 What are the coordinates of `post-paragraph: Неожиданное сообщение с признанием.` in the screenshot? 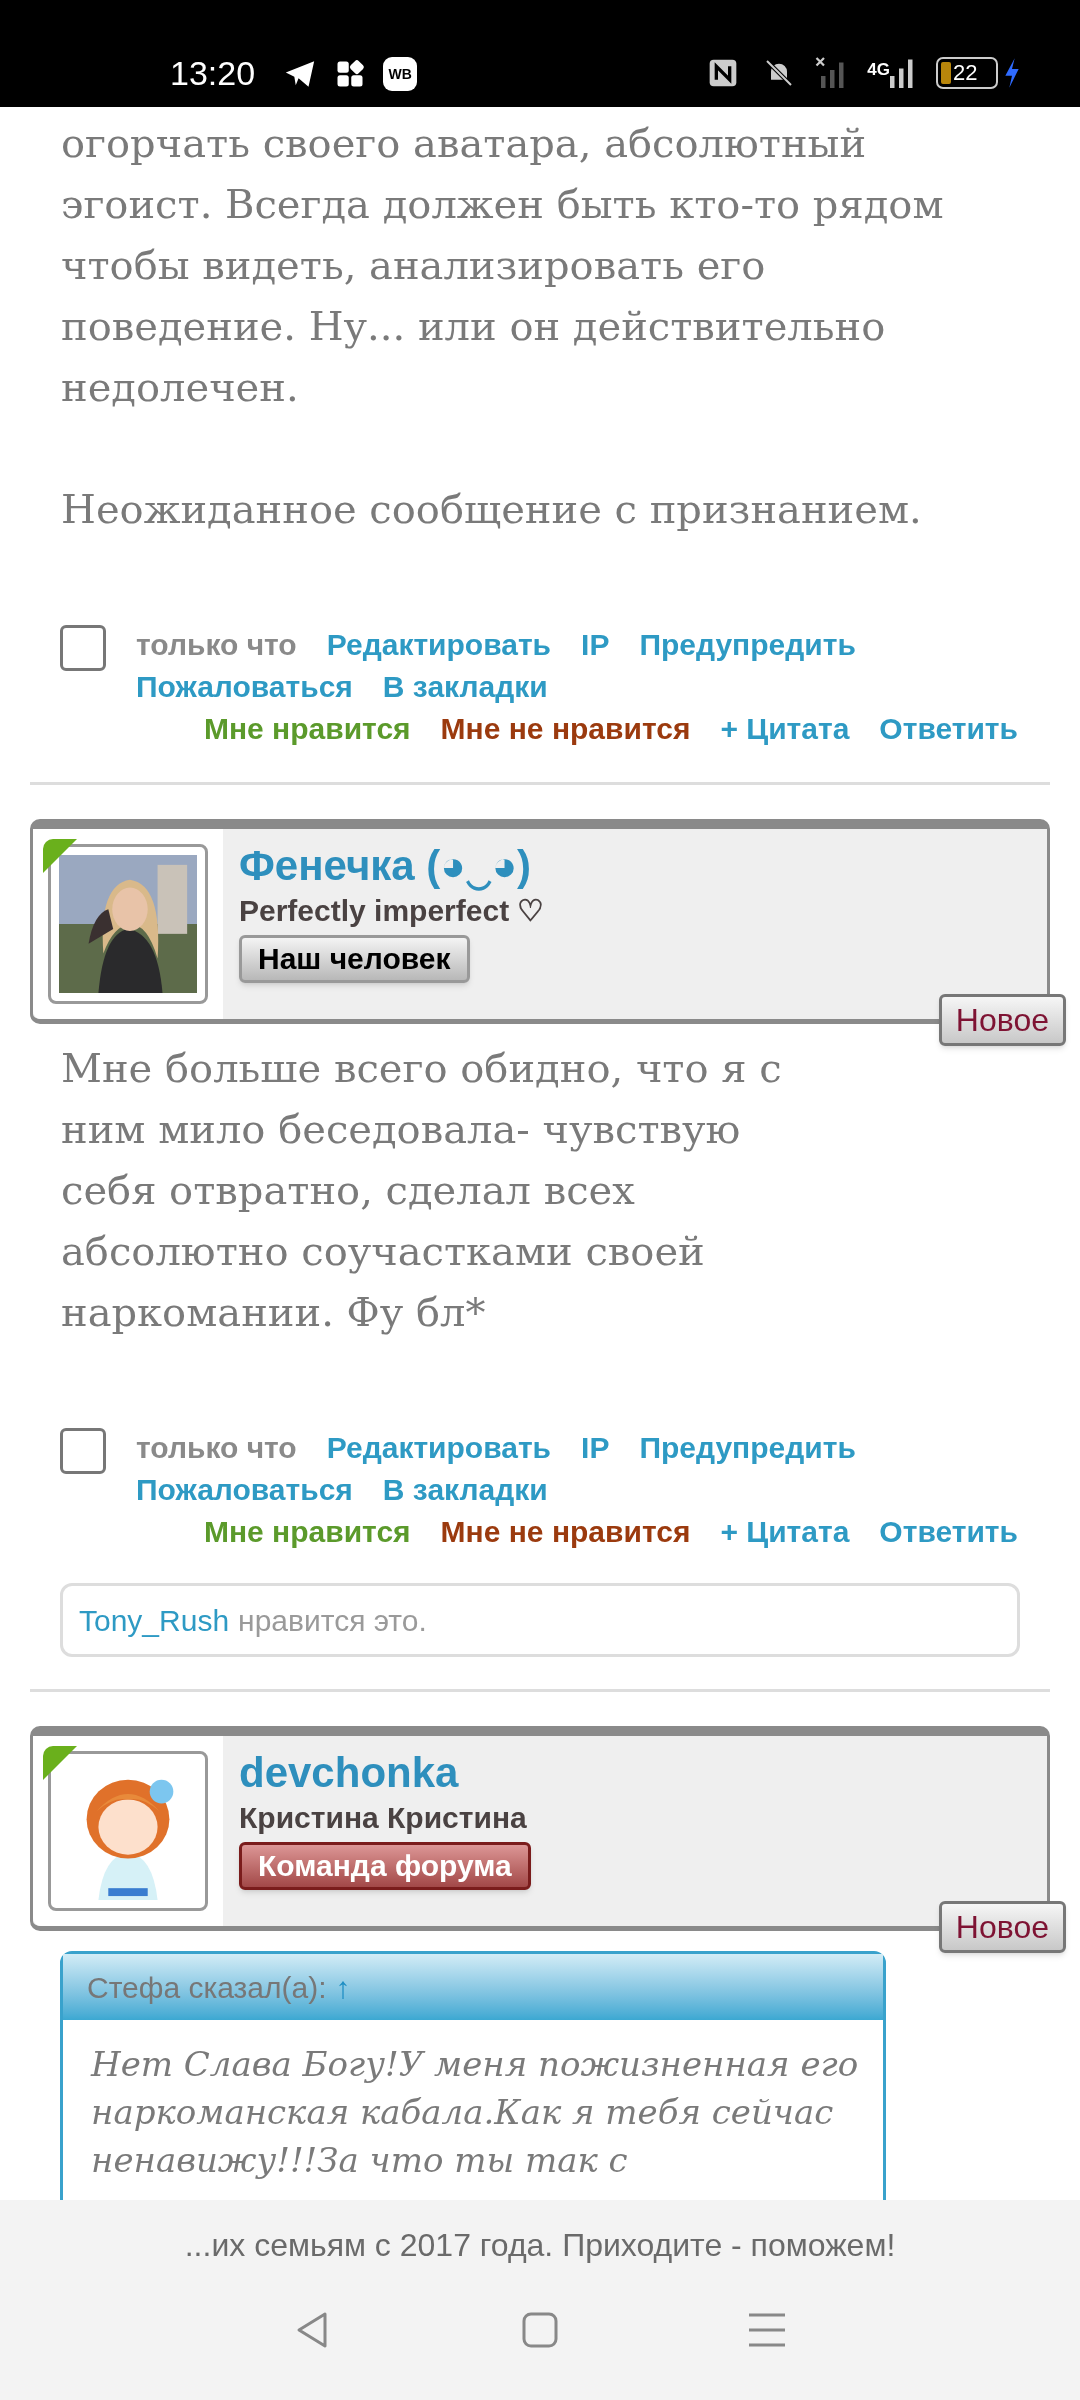 It's located at (492, 509).